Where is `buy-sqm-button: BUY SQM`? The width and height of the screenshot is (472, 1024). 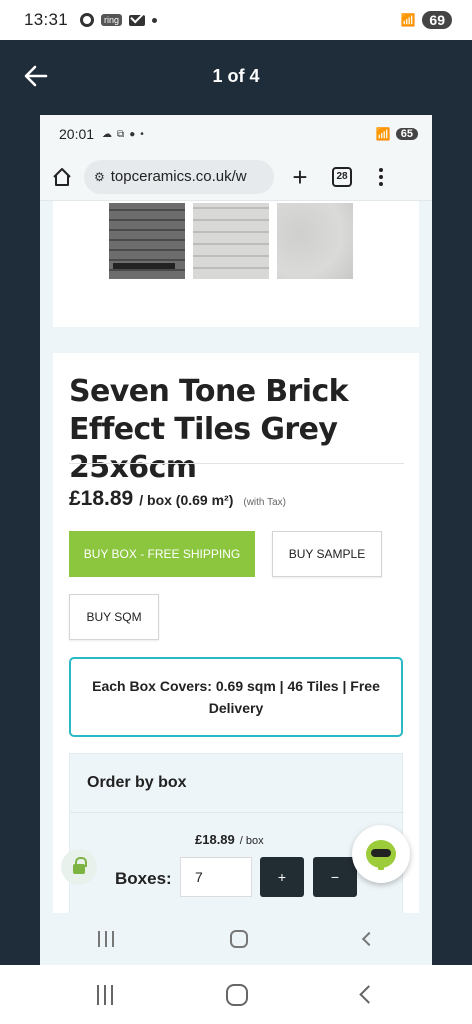
buy-sqm-button: BUY SQM is located at coordinates (114, 617).